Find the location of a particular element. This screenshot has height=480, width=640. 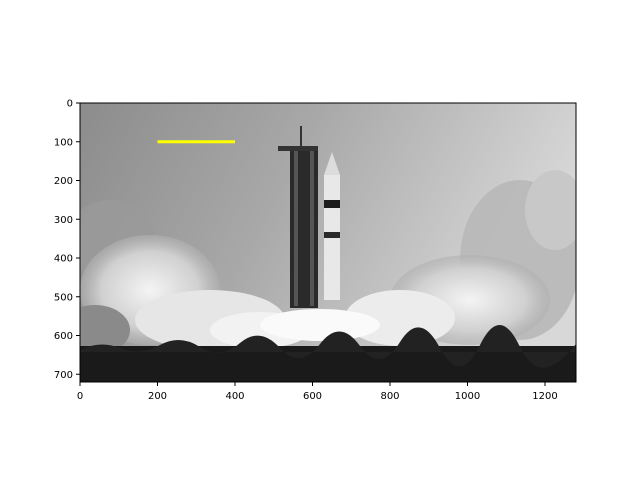

x-tick-label: 1200 is located at coordinates (544, 396).